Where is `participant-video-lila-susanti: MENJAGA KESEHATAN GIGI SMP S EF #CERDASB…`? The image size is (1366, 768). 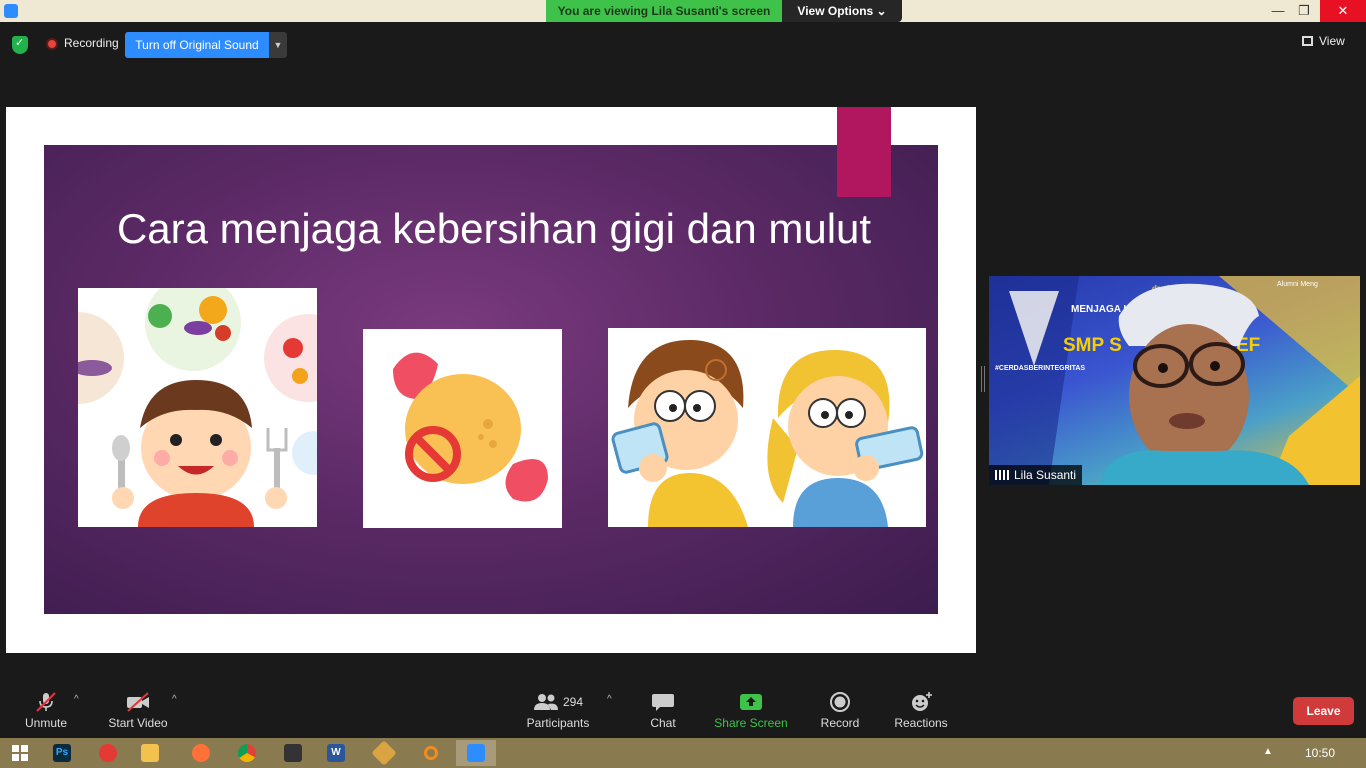 participant-video-lila-susanti: MENJAGA KESEHATAN GIGI SMP S EF #CERDASB… is located at coordinates (1174, 380).